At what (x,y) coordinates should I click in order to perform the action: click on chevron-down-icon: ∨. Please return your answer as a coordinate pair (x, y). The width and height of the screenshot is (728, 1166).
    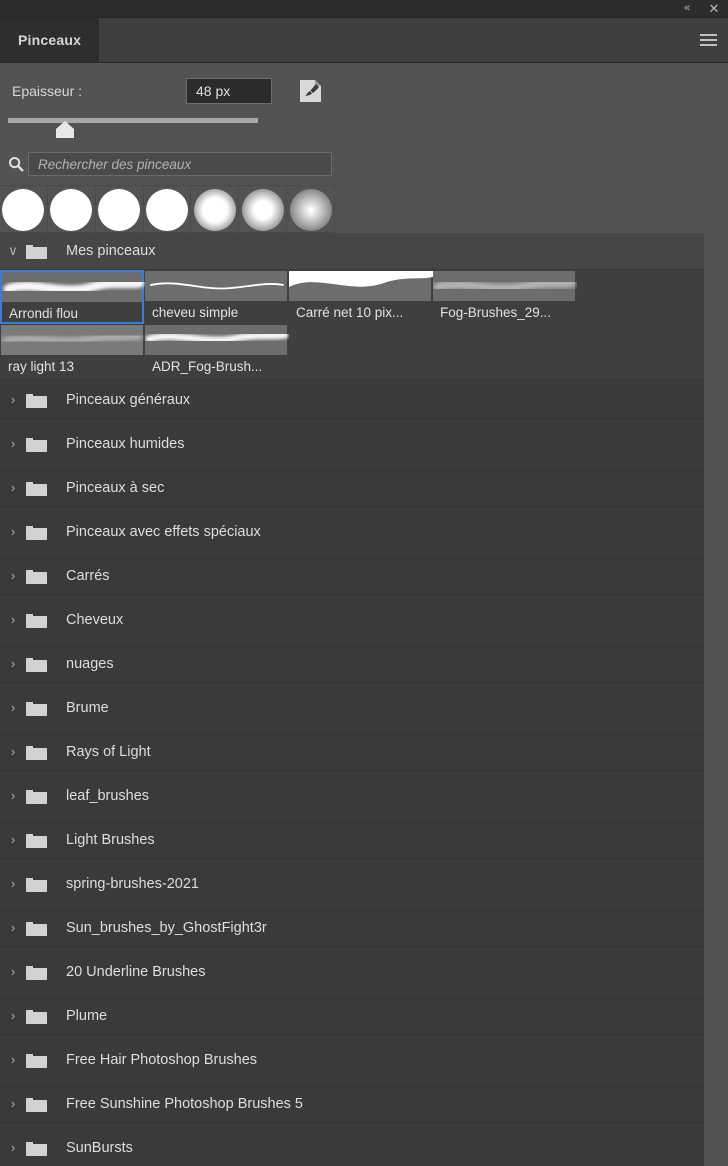
    Looking at the image, I should click on (13, 251).